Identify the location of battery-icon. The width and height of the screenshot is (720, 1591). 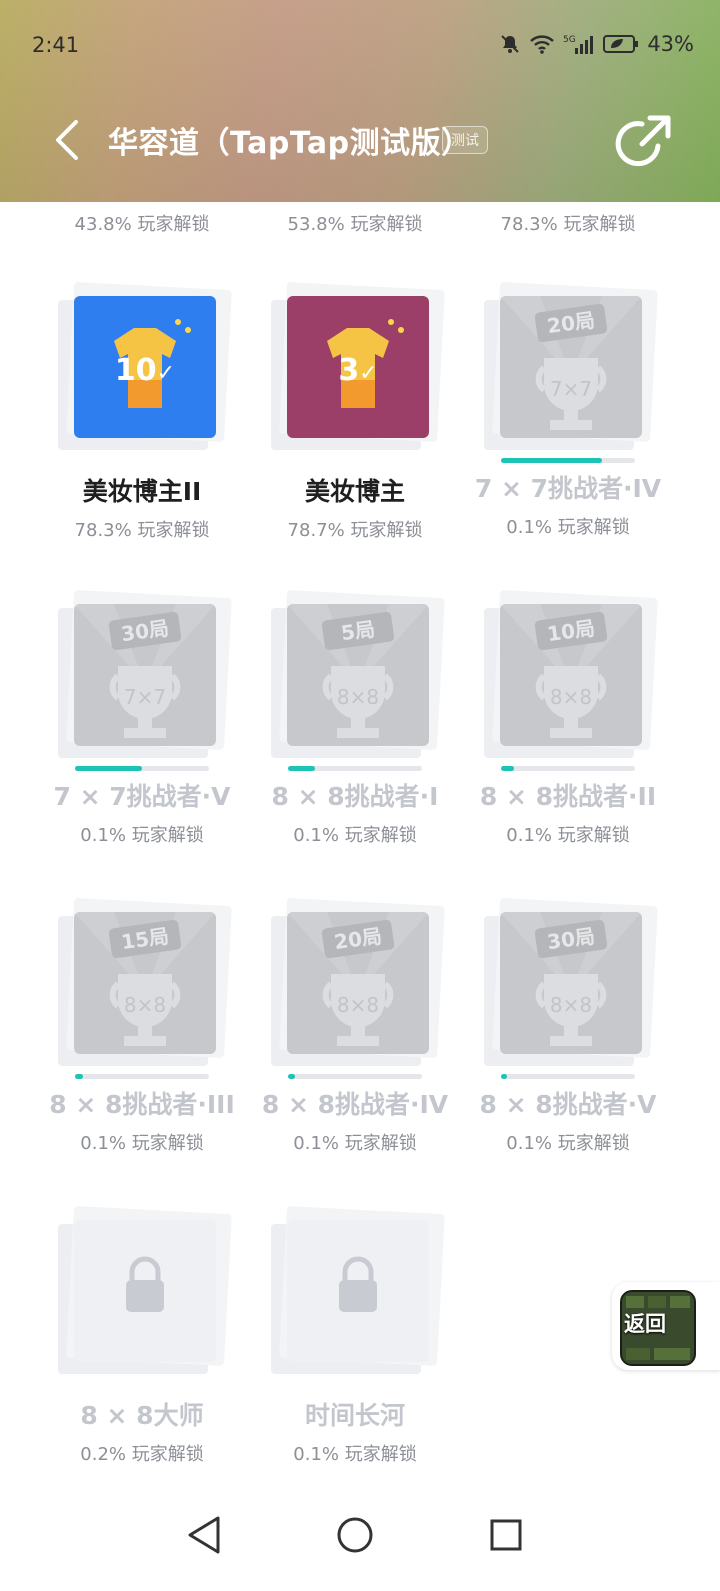
(621, 44).